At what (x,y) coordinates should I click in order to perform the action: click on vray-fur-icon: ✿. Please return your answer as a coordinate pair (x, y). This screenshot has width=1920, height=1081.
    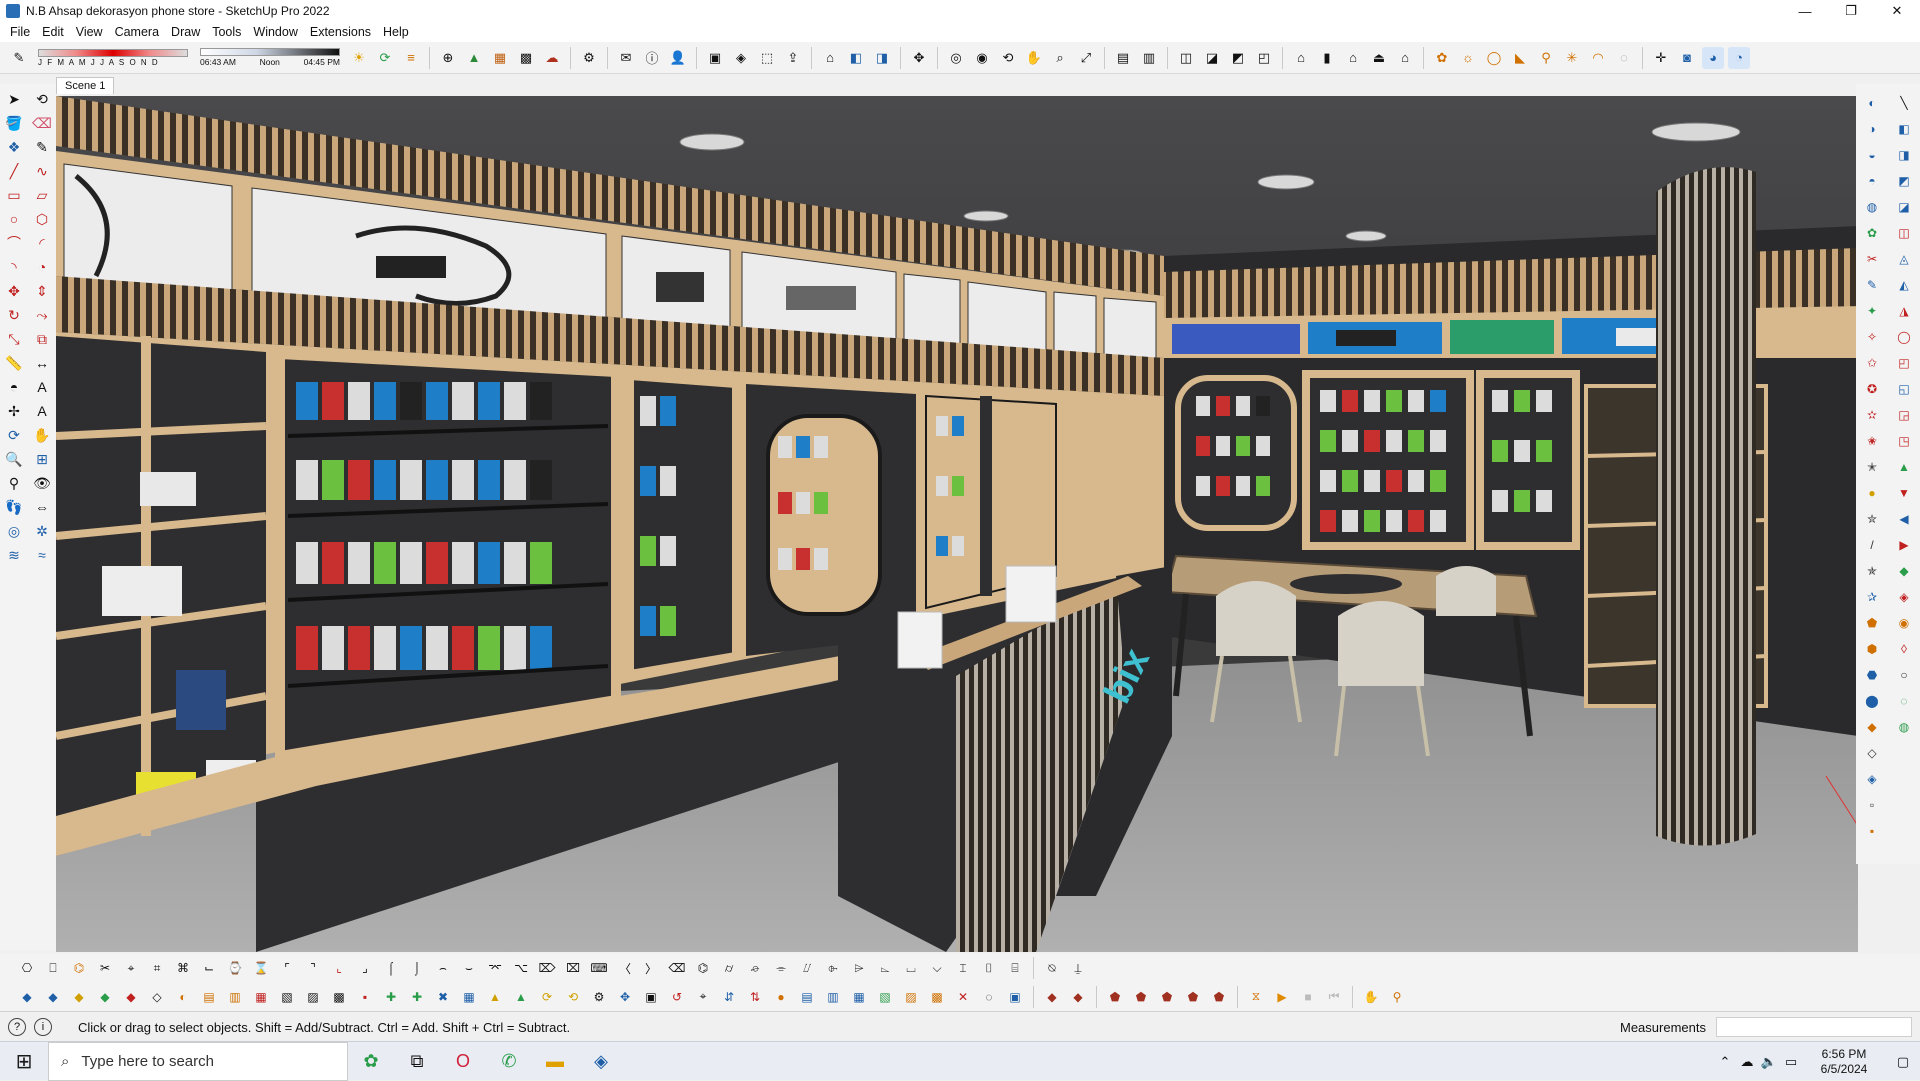
    Looking at the image, I should click on (1872, 233).